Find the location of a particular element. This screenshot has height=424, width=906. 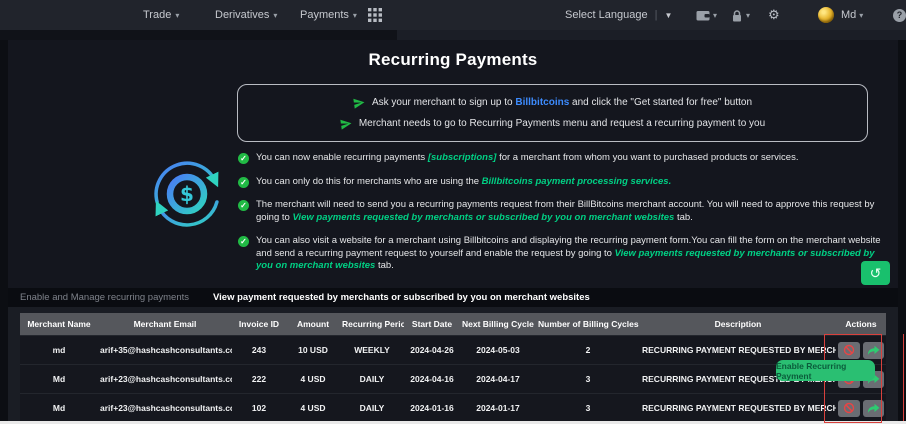

cell-merchant-name: md is located at coordinates (59, 350).